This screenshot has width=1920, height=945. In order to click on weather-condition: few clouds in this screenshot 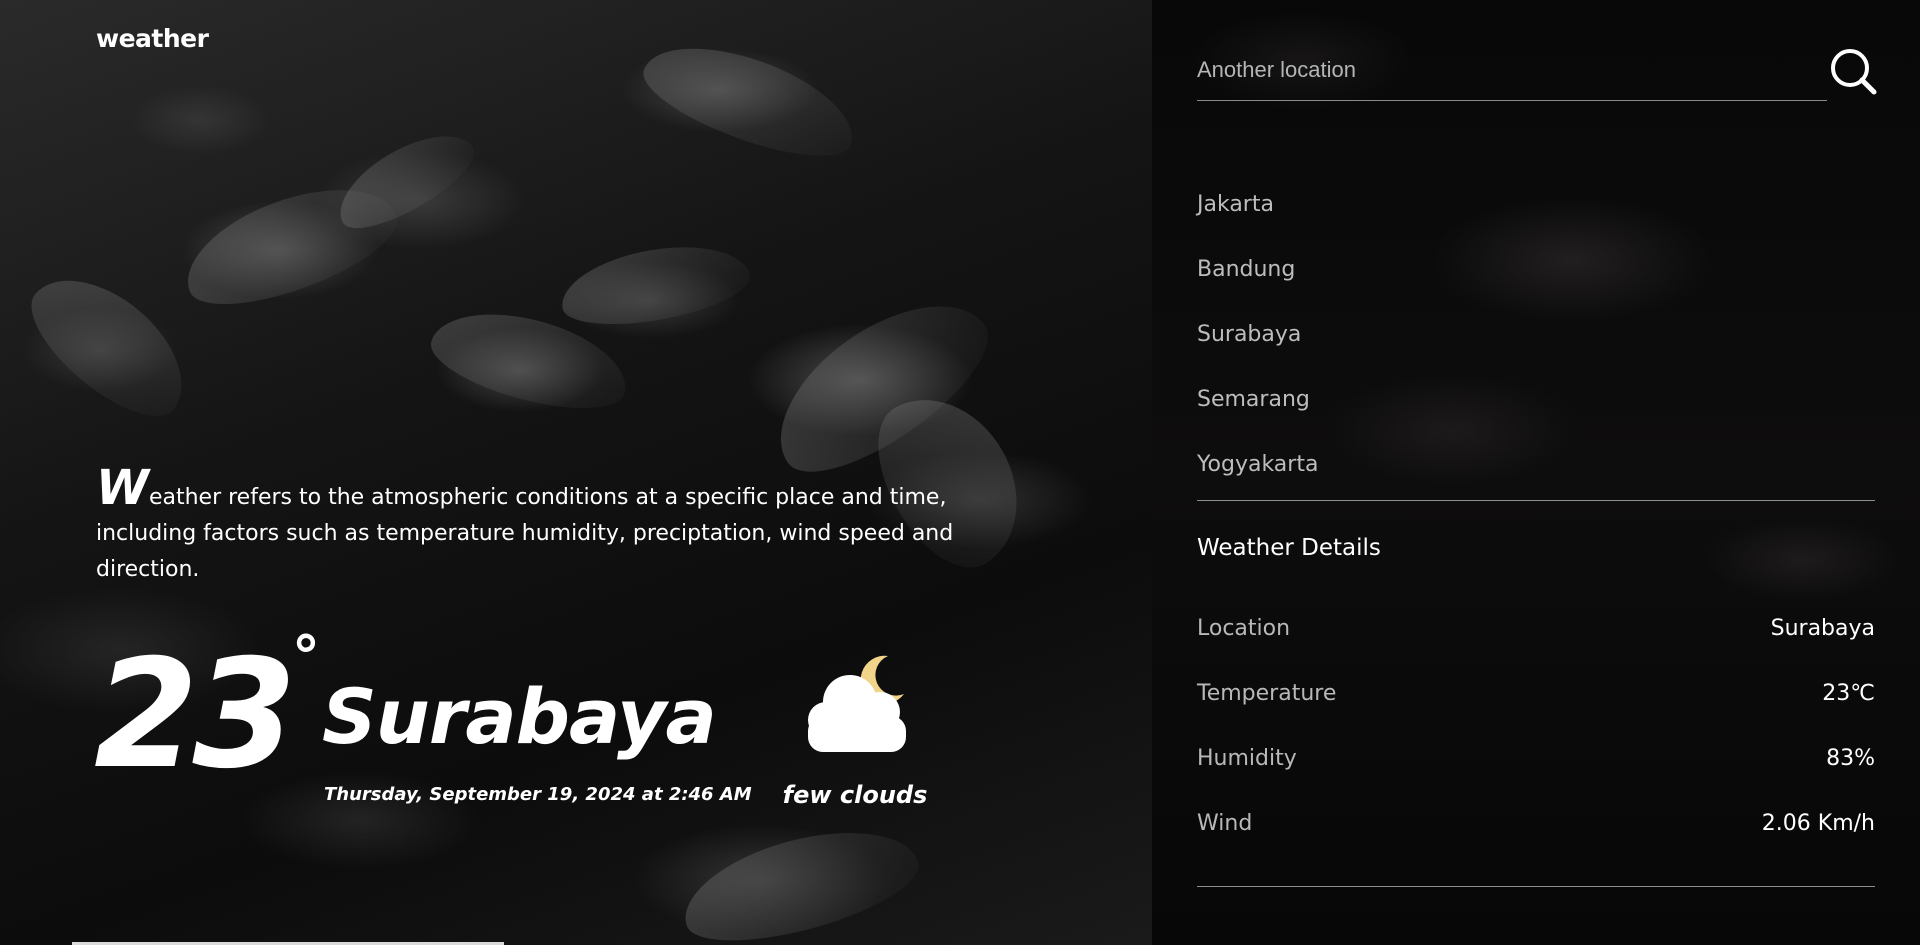, I will do `click(855, 795)`.